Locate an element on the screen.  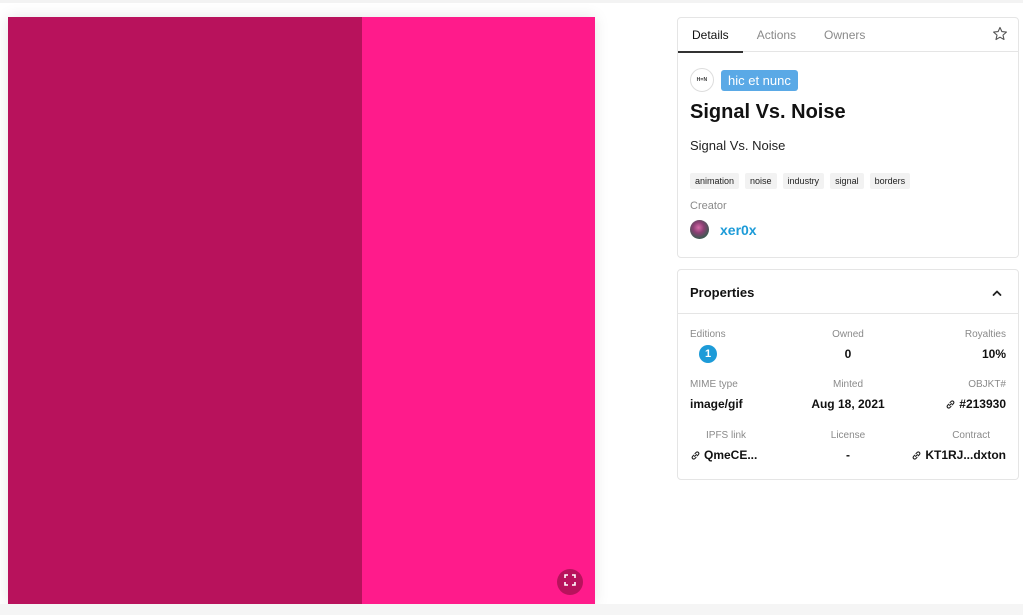
creator-name: xer0x is located at coordinates (738, 230).